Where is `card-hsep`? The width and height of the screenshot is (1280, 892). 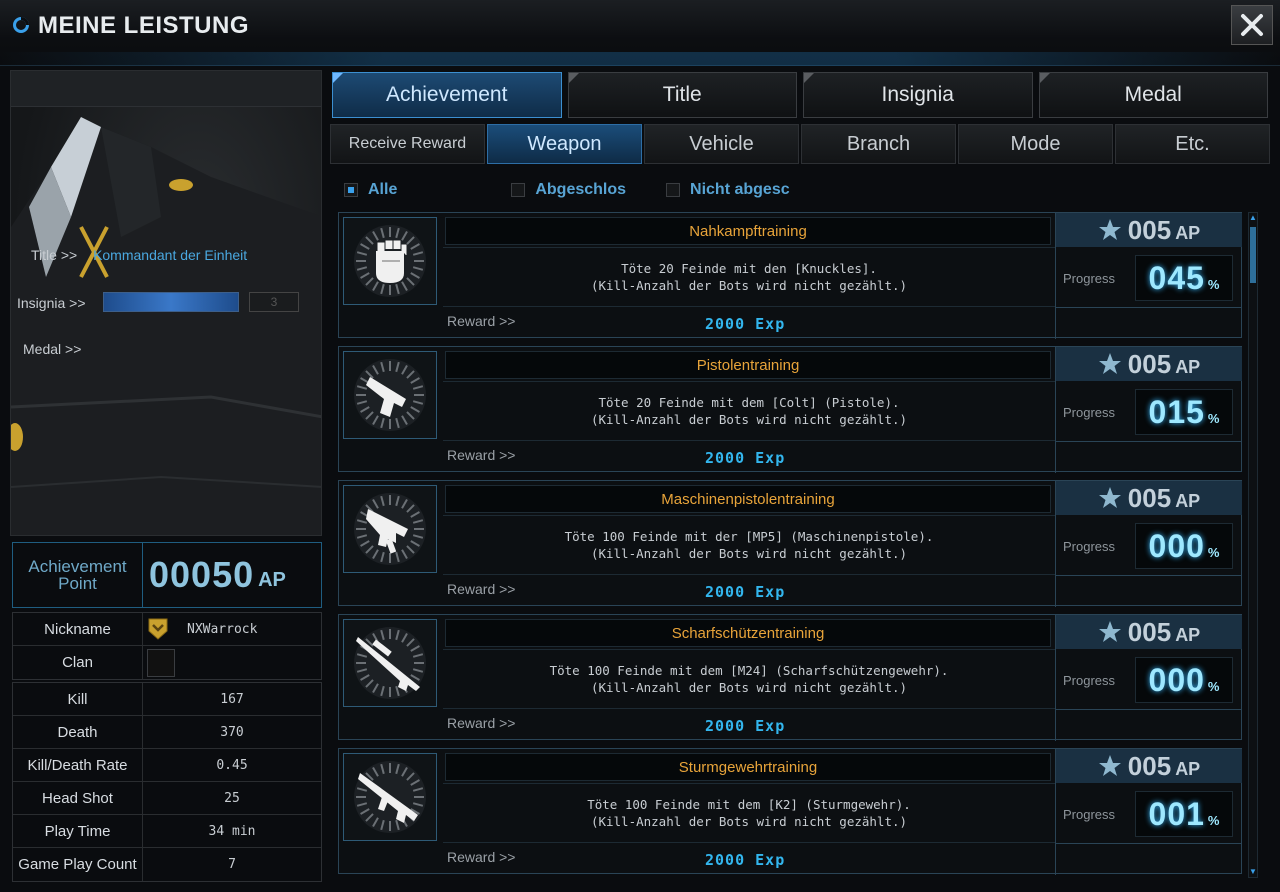
card-hsep is located at coordinates (1149, 441).